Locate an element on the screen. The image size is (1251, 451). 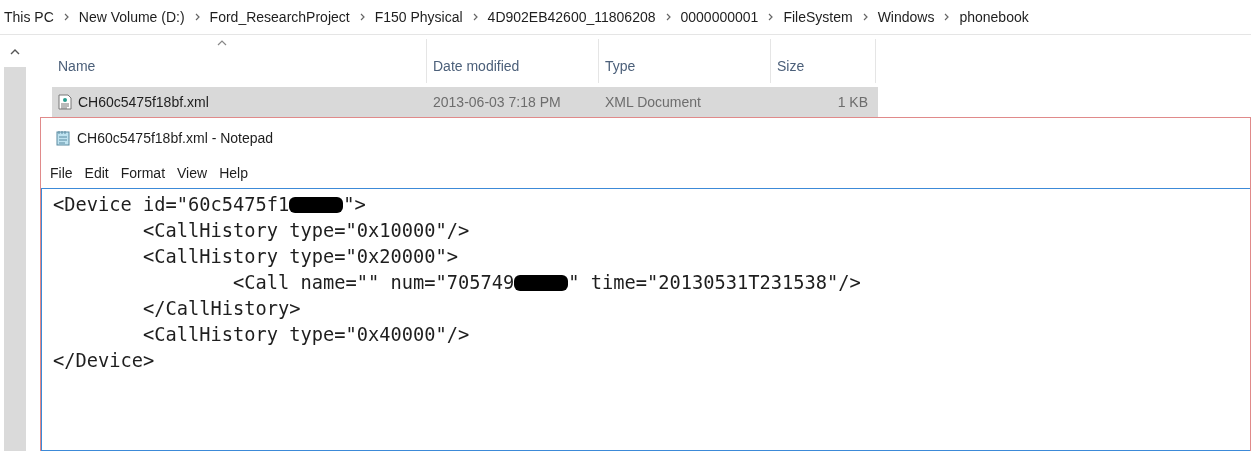
breadcrumb-item: New Volume (D:) is located at coordinates (131, 17).